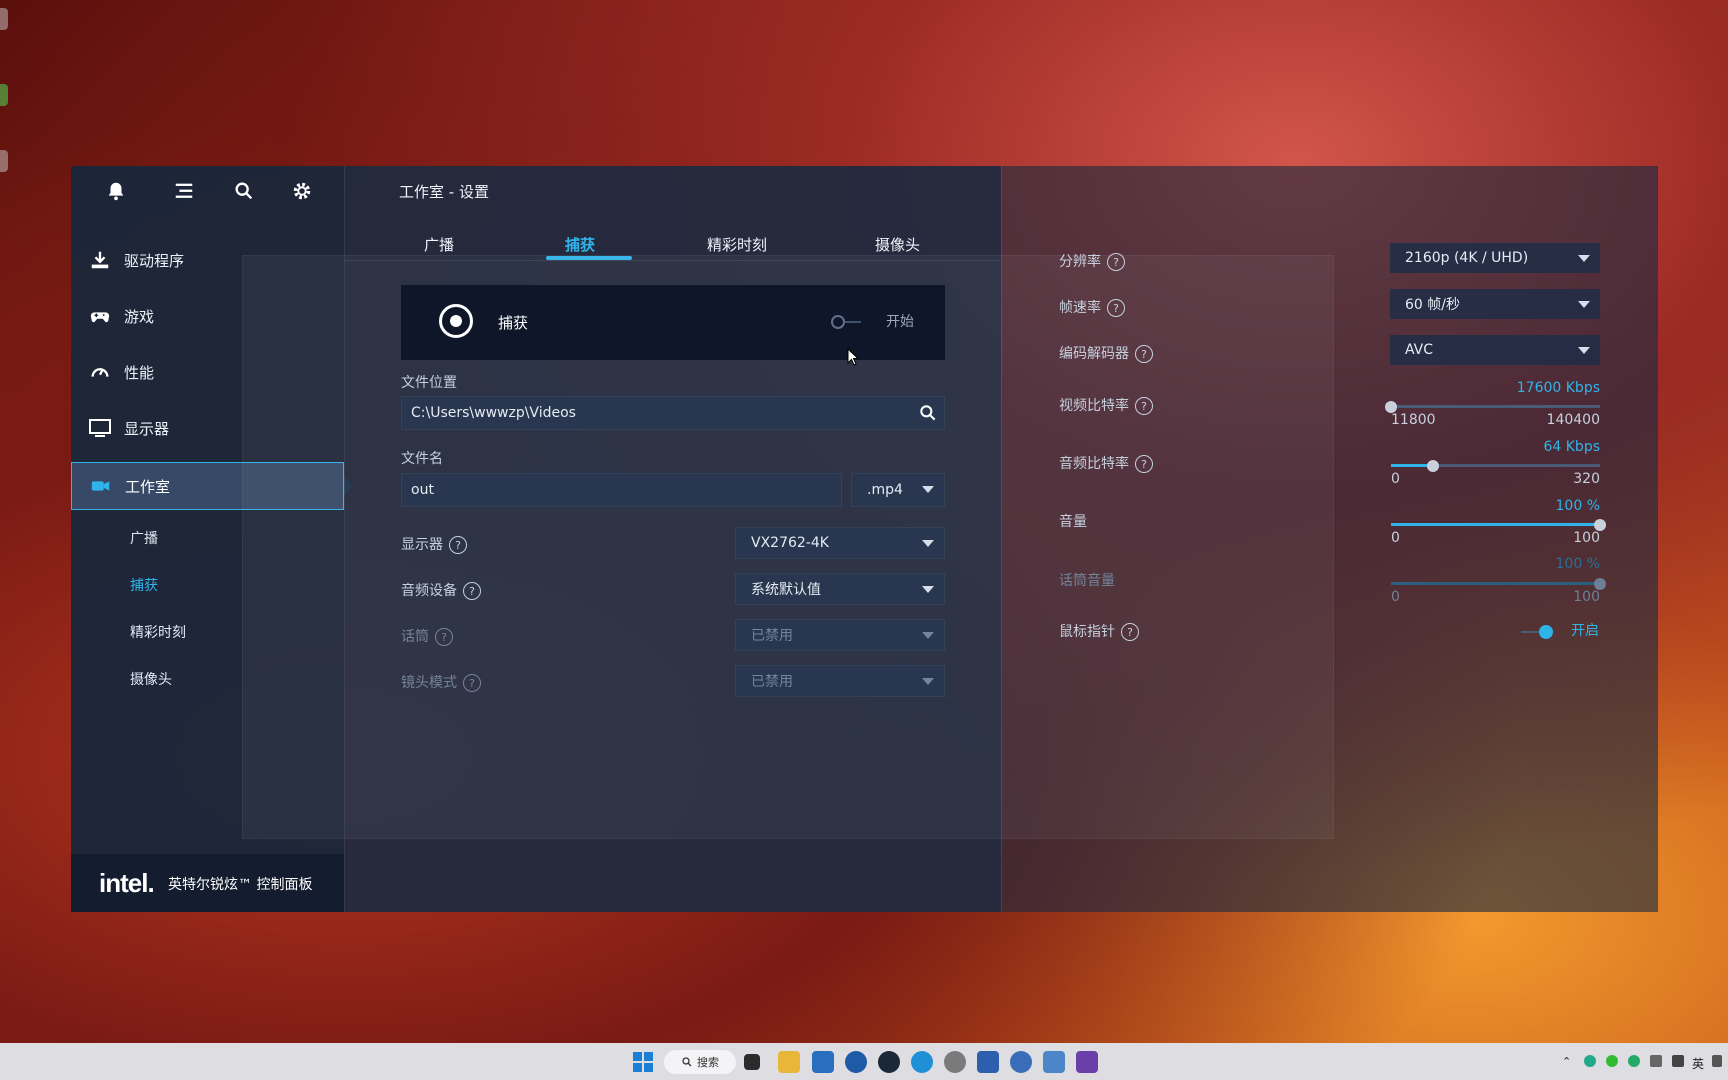 This screenshot has width=1728, height=1080. Describe the element at coordinates (100, 316) in the screenshot. I see `gamepad-icon` at that location.